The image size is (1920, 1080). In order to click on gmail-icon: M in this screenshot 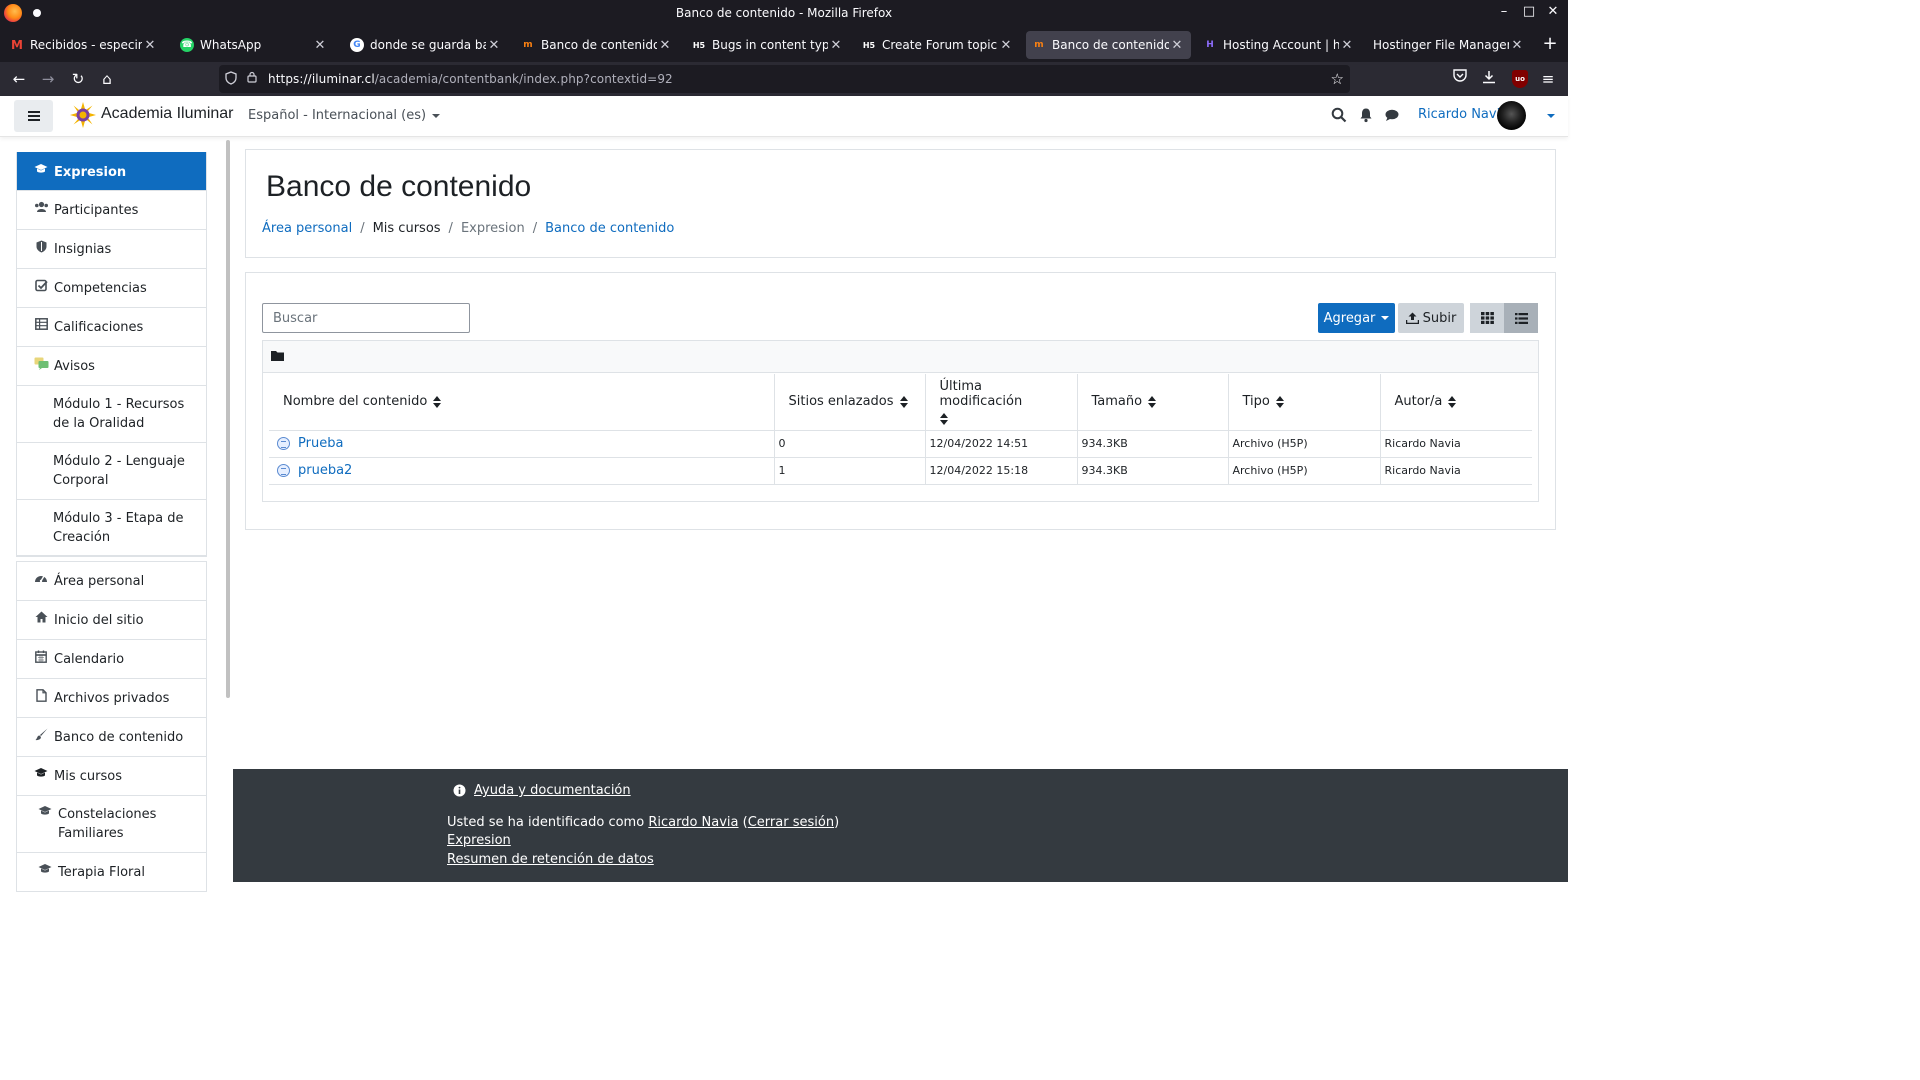, I will do `click(17, 45)`.